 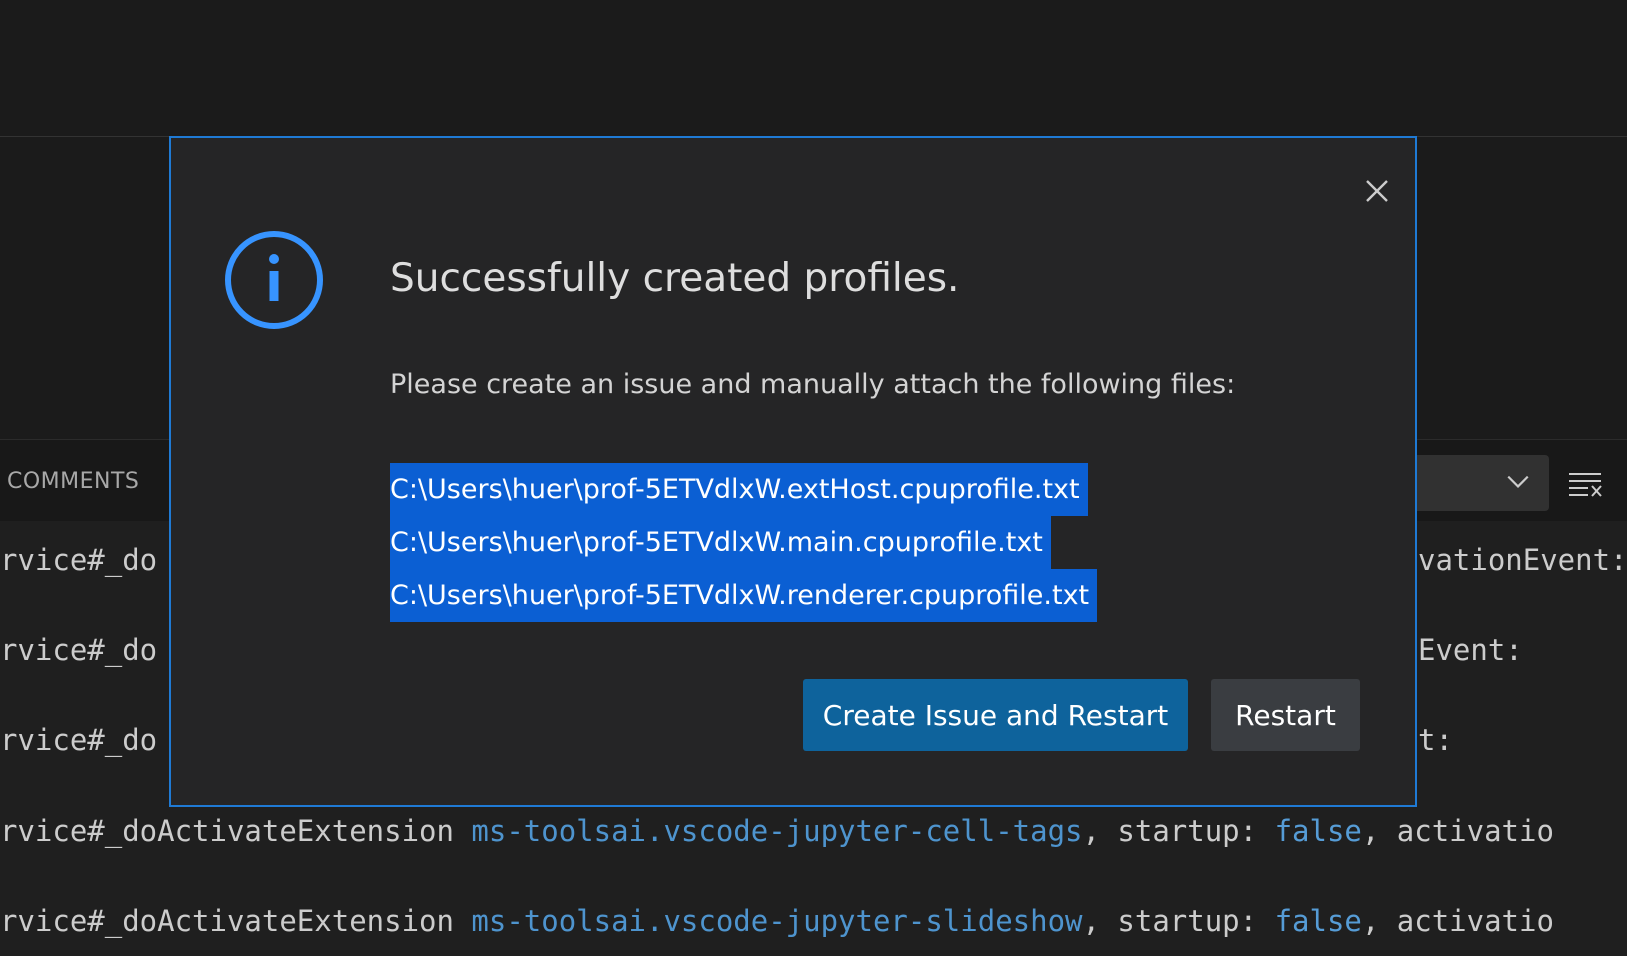 What do you see at coordinates (675, 278) in the screenshot?
I see `dialog-title: Successfully created profiles.` at bounding box center [675, 278].